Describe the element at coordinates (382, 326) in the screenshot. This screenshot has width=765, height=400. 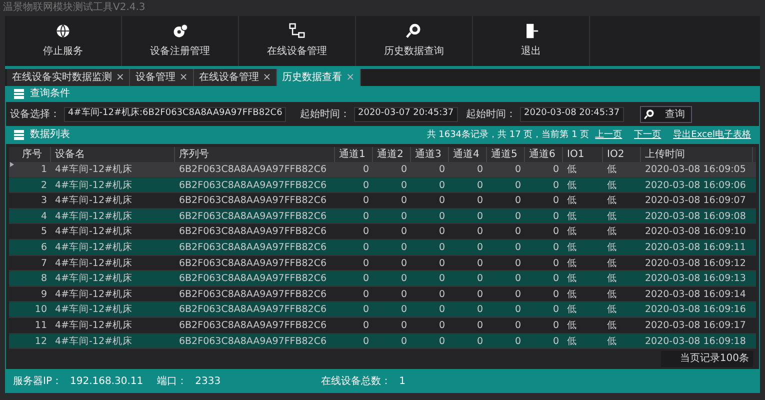
I see `table-row: 11 4#车间-12#机床 6B2F063C8A8AA9A97FFB82C6 0 0 0 0 0 0 低 低 2020-03-08 16:09:17` at that location.